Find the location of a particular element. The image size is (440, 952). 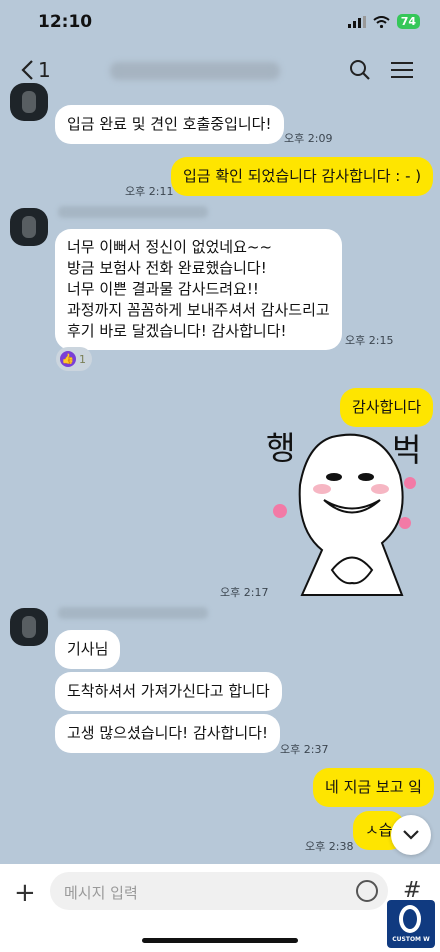

add-attachment-button: + is located at coordinates (25, 893).